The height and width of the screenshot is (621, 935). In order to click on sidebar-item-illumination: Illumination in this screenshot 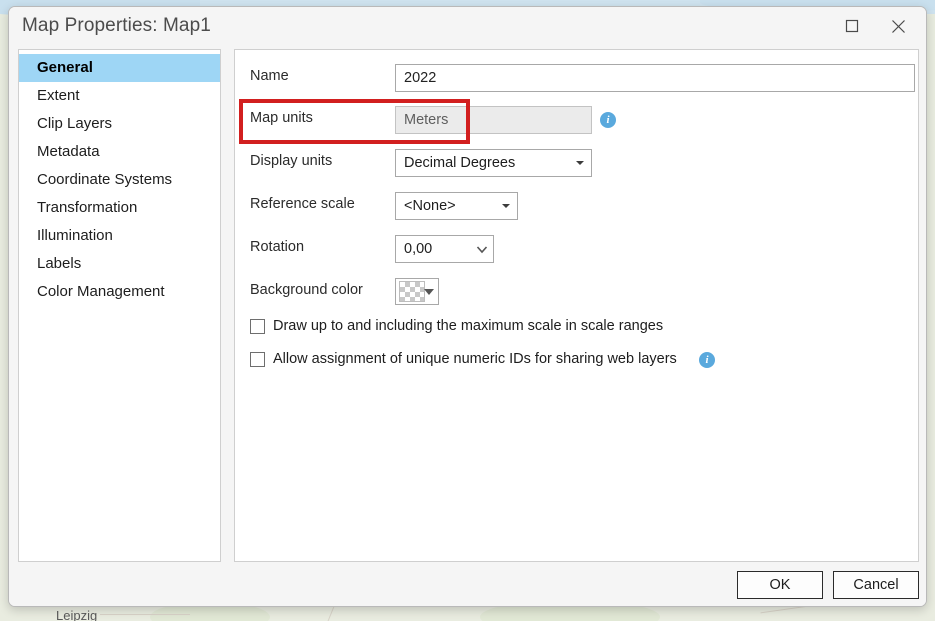, I will do `click(119, 236)`.